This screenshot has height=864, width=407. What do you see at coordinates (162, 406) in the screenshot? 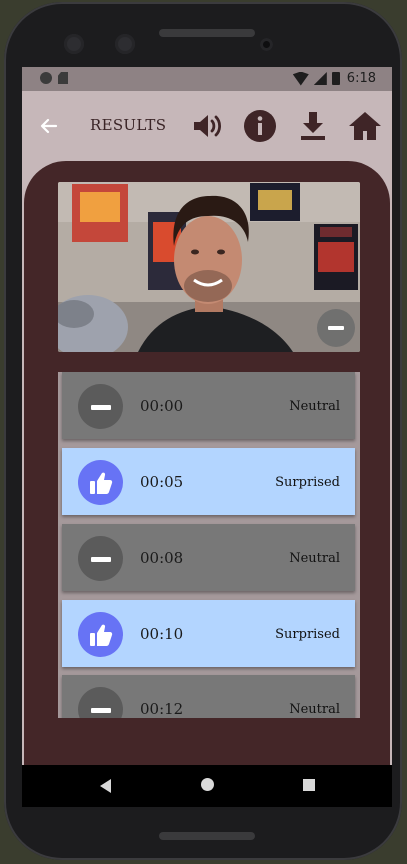
I see `result-time: 00:00` at bounding box center [162, 406].